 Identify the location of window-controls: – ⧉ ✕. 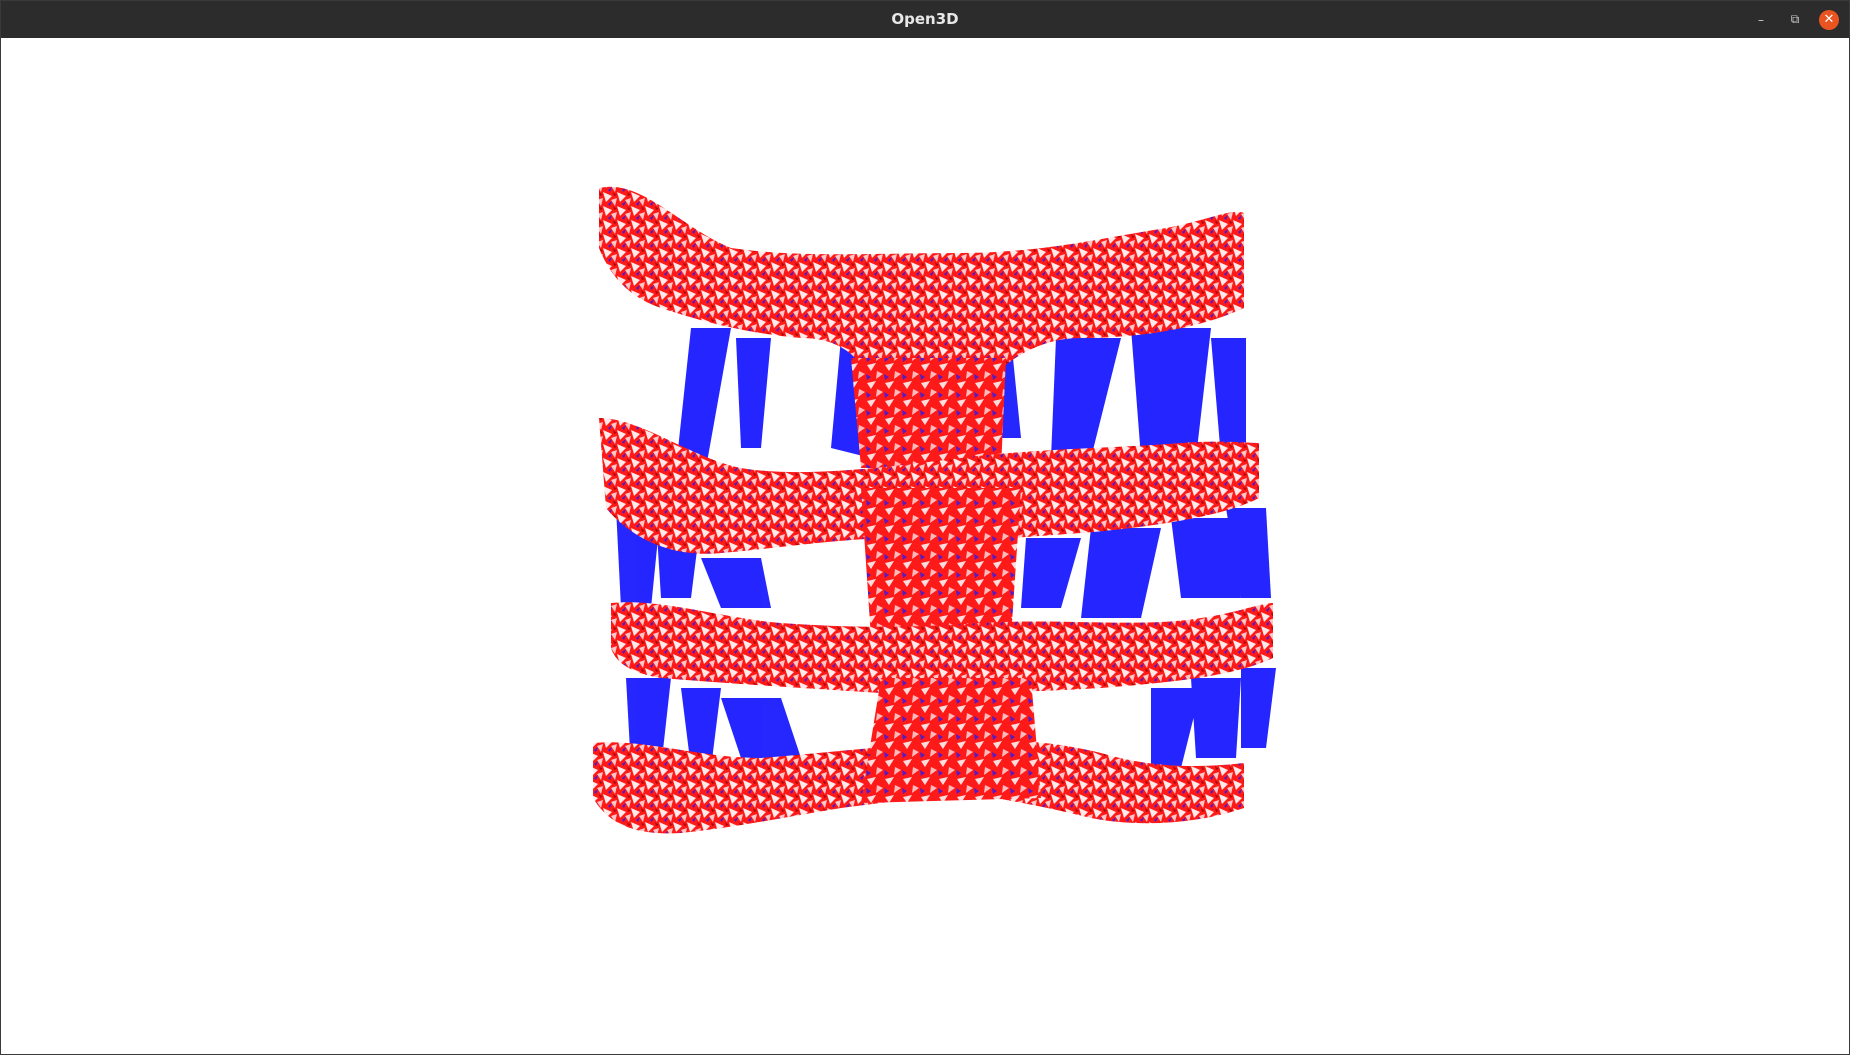
(1795, 19).